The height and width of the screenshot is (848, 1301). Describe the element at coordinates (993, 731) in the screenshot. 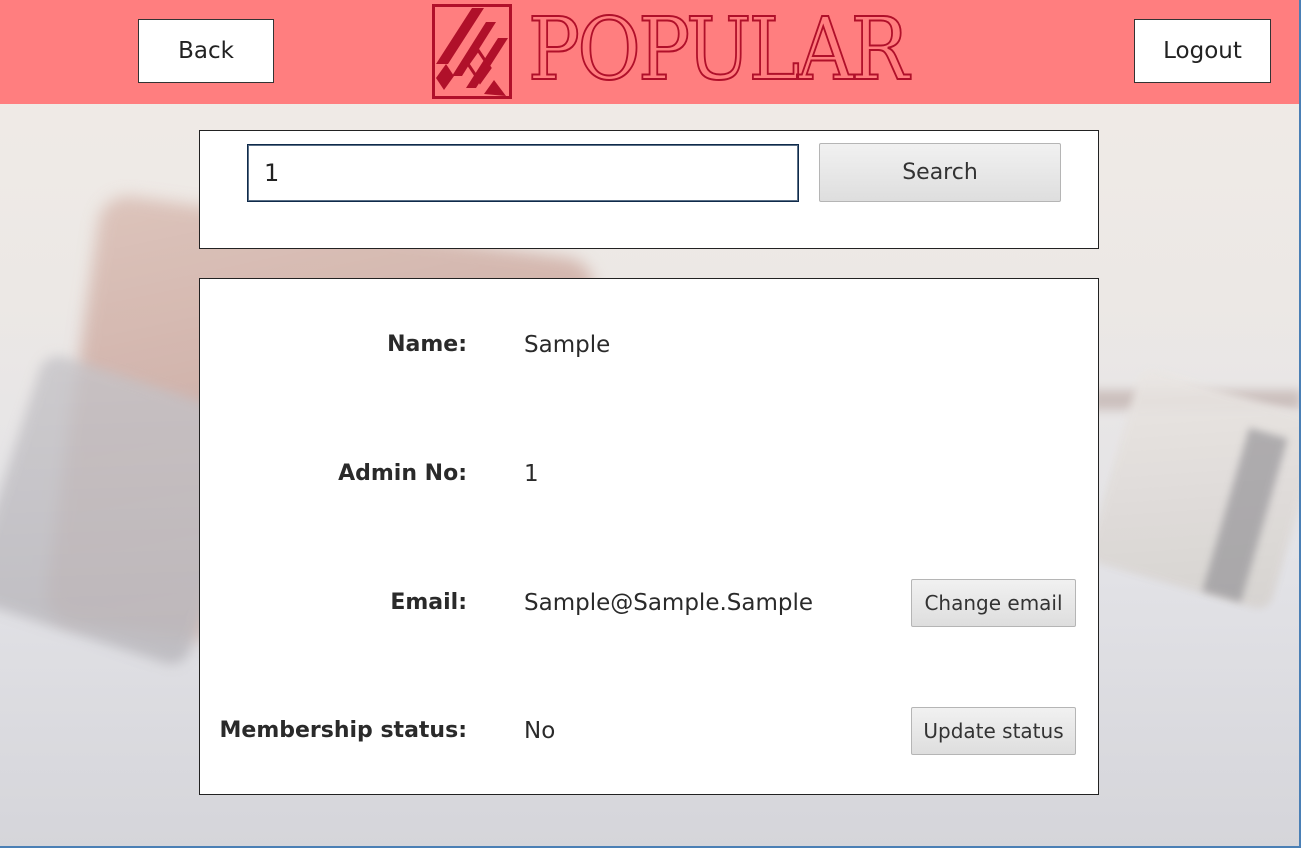

I see `update-status-button: Update status` at that location.